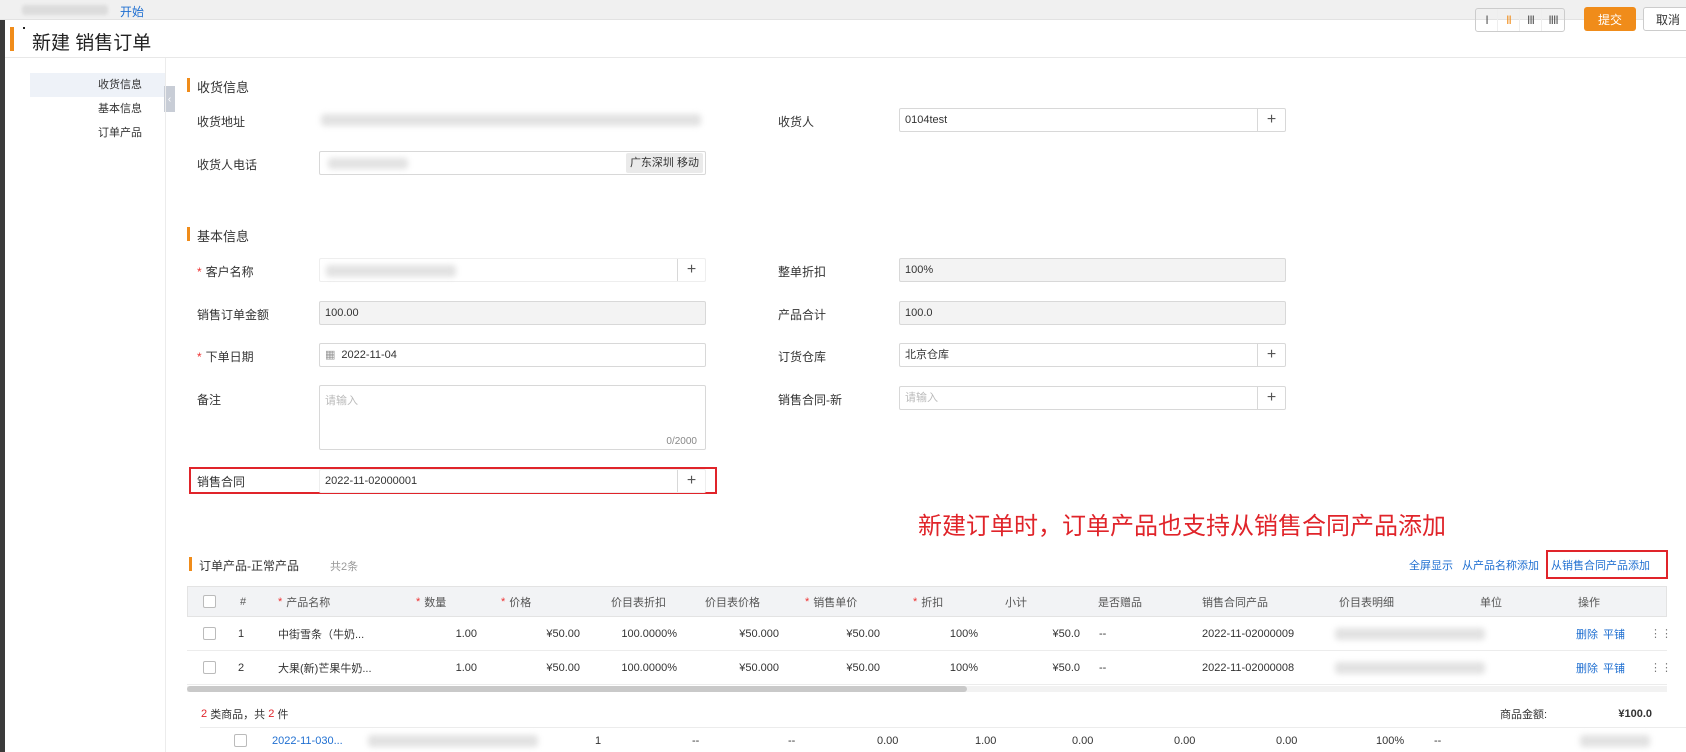 The height and width of the screenshot is (752, 1686). Describe the element at coordinates (1390, 740) in the screenshot. I see `bottom-row-value: 100%` at that location.